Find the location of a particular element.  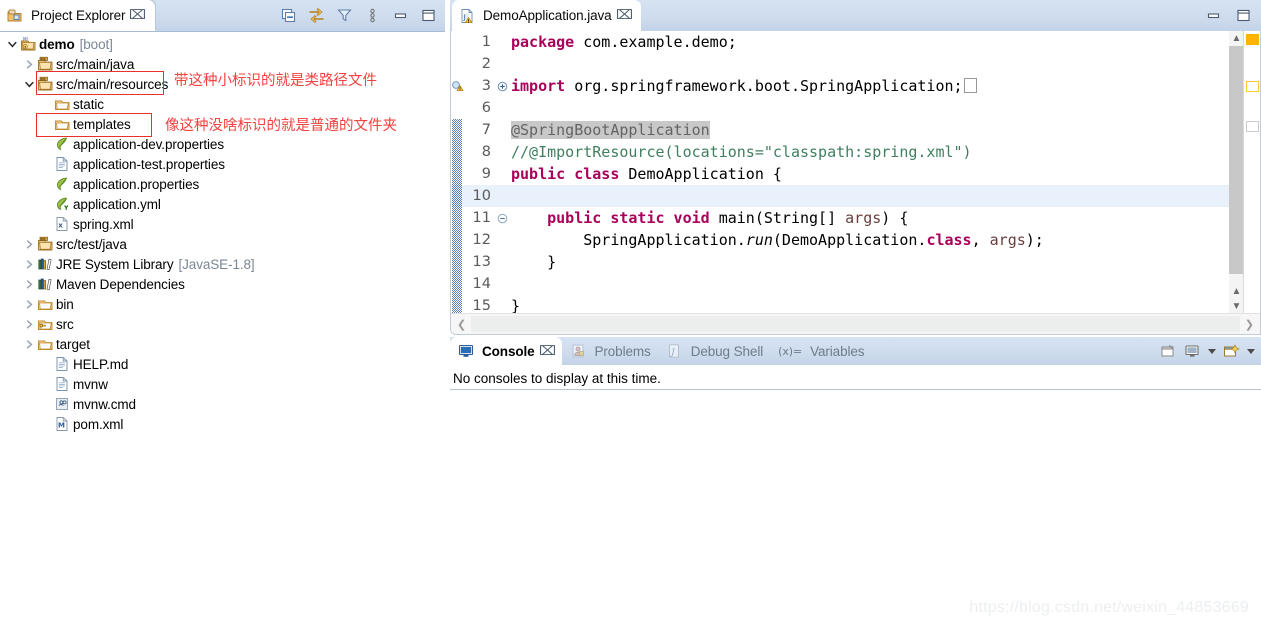

tree-item-src: src is located at coordinates (222, 324).